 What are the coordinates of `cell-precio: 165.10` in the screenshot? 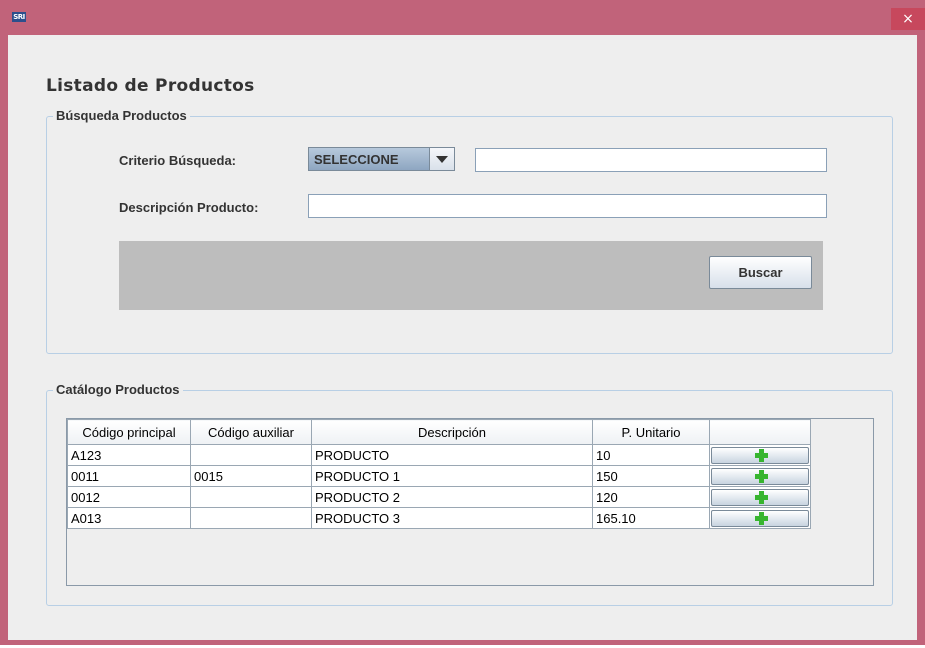 It's located at (651, 518).